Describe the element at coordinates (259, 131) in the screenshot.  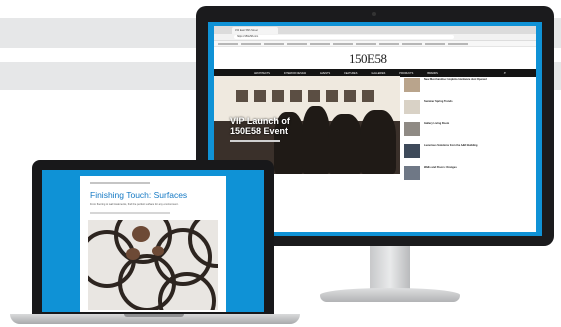
I see `hero-title-line: 150E58 Event` at that location.